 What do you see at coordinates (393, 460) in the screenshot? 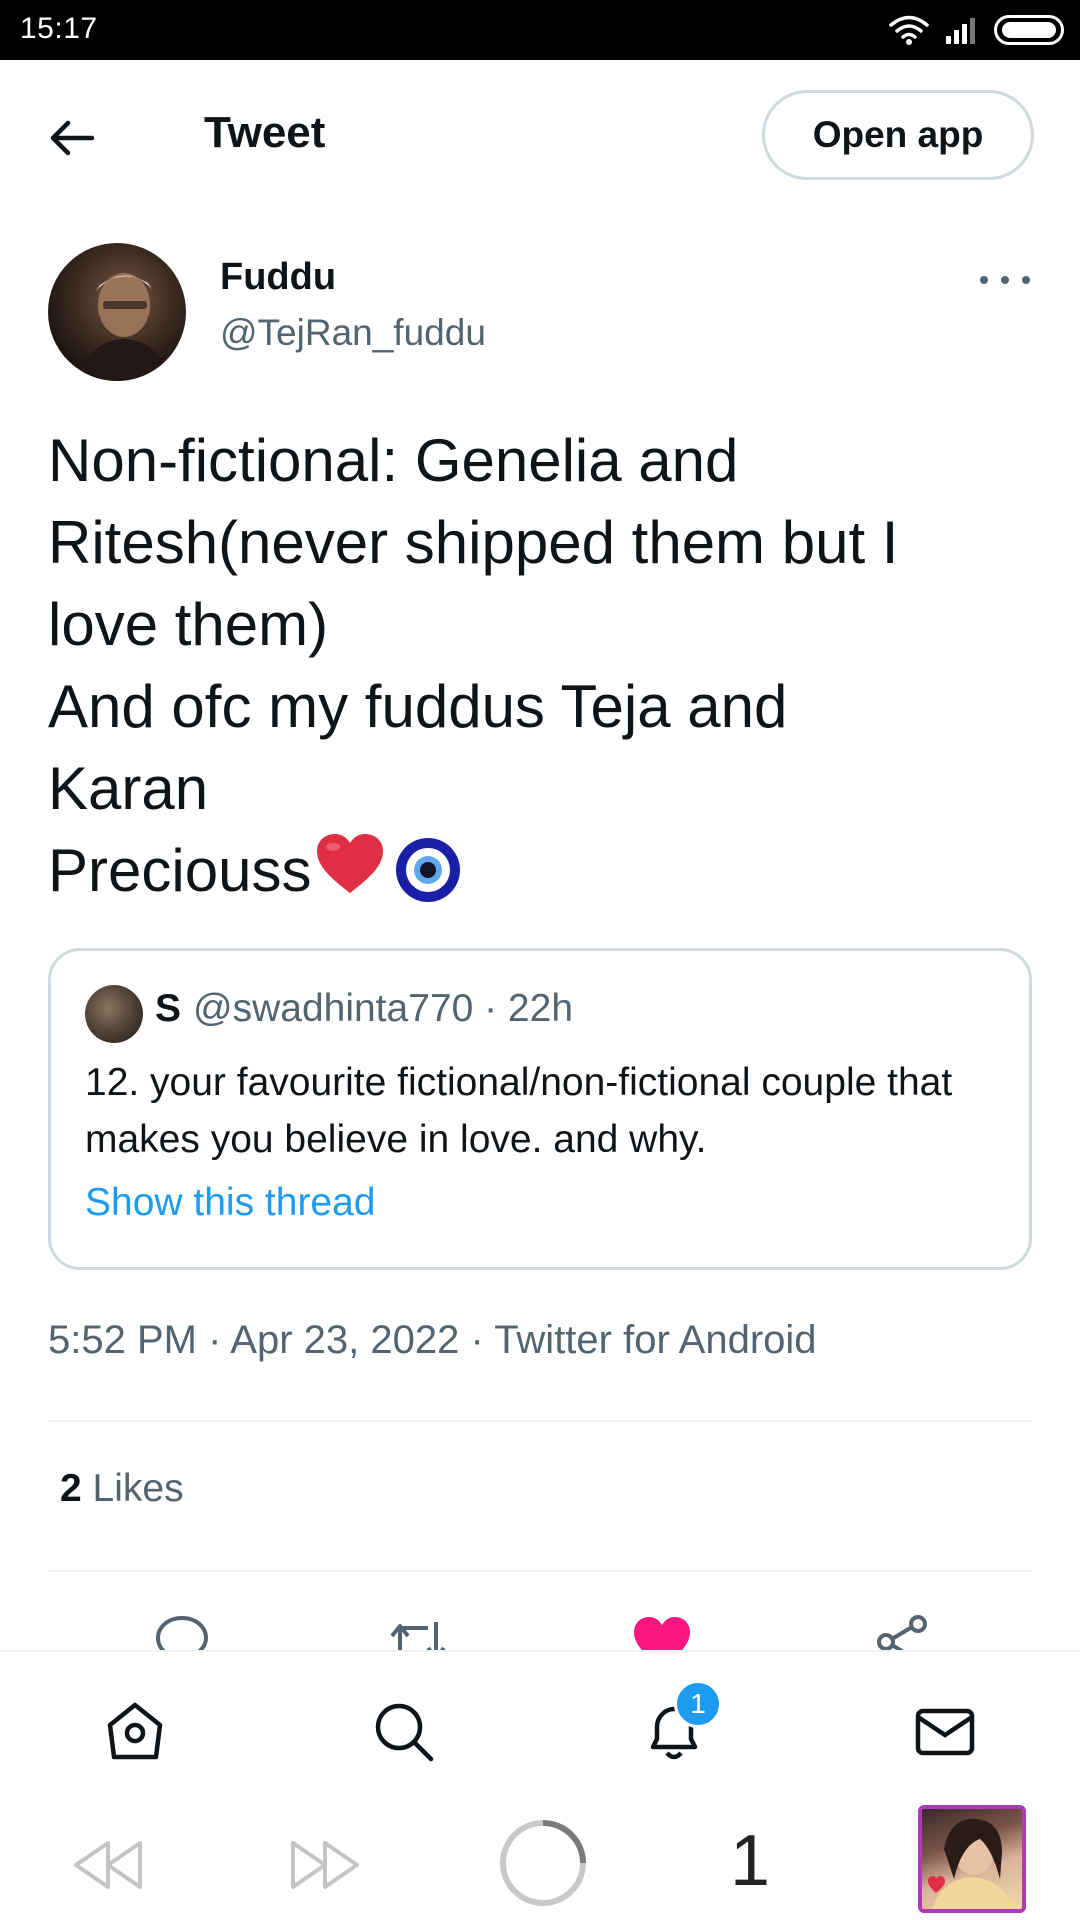
I see `tweet-line: Non-fictional: Genelia and` at bounding box center [393, 460].